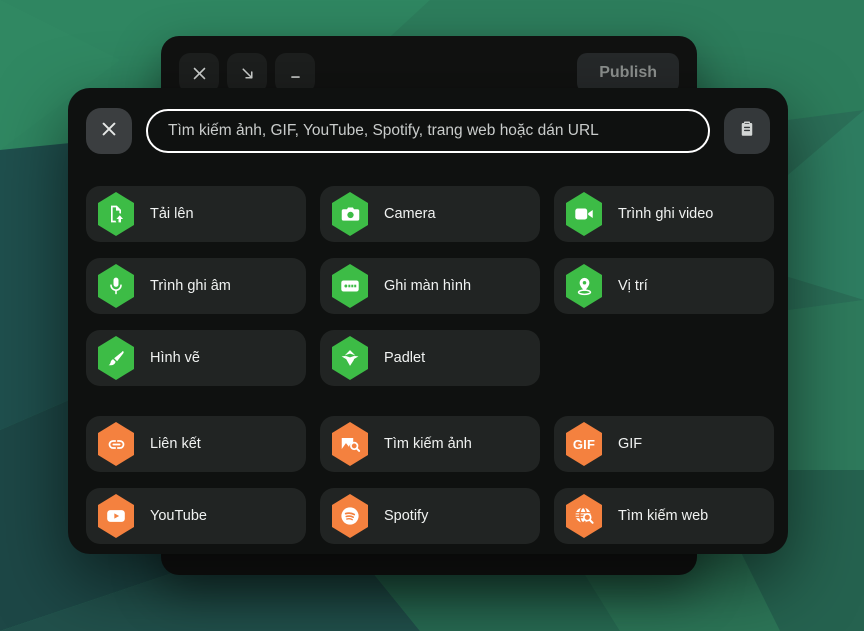 Image resolution: width=864 pixels, height=631 pixels. Describe the element at coordinates (116, 358) in the screenshot. I see `paintbrush-icon` at that location.